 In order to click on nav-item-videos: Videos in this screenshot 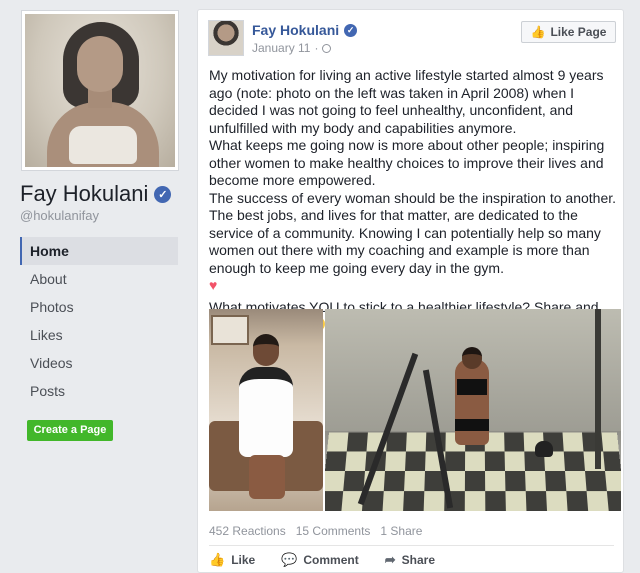, I will do `click(99, 363)`.